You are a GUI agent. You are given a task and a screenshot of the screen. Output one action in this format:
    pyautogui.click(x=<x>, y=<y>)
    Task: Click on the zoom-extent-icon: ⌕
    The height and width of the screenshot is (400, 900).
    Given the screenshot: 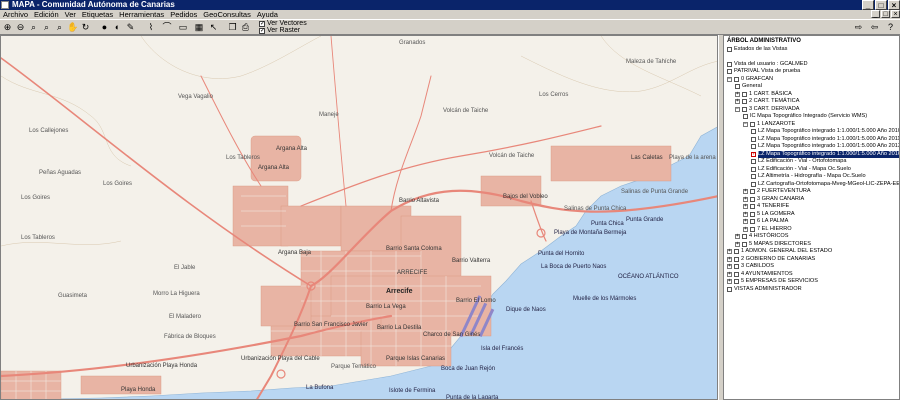 What is the action you would take?
    pyautogui.click(x=59, y=27)
    